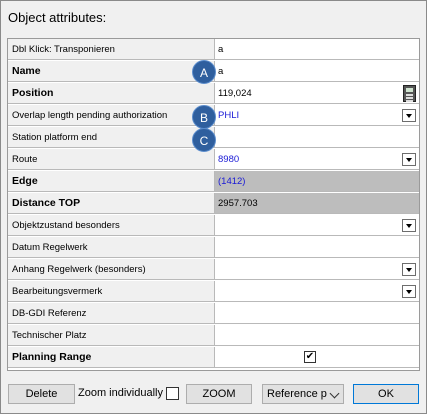  Describe the element at coordinates (229, 159) in the screenshot. I see `route-value: 8980` at that location.